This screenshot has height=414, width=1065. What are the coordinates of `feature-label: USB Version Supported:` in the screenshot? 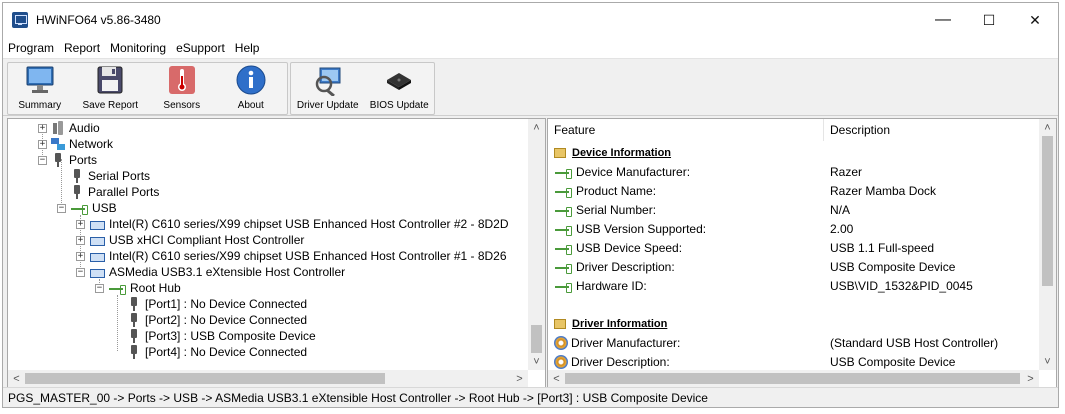 It's located at (641, 228).